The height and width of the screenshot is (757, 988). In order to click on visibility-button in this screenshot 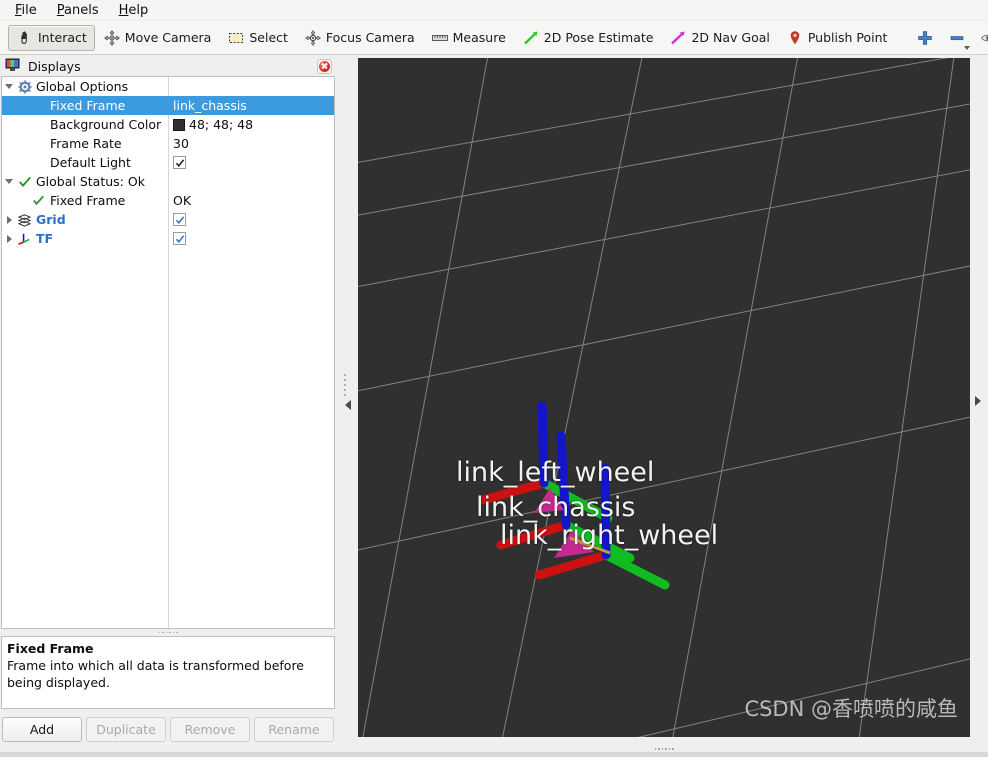, I will do `click(980, 38)`.